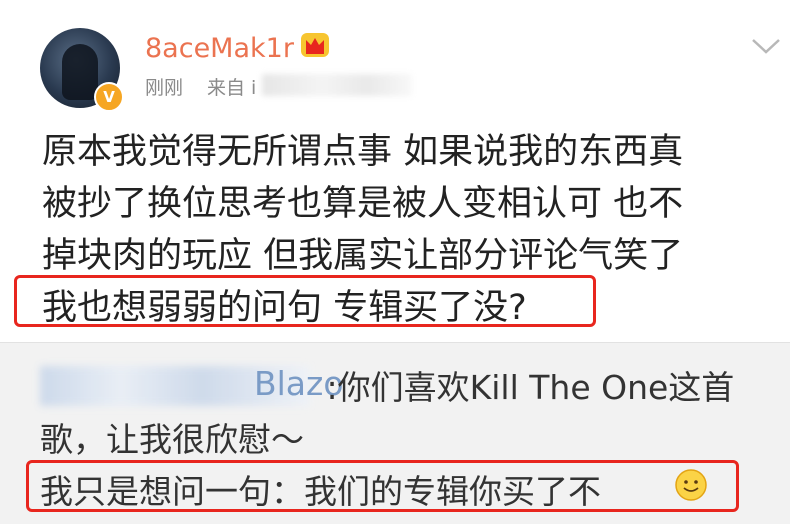 Image resolution: width=790 pixels, height=524 pixels. Describe the element at coordinates (363, 204) in the screenshot. I see `post-line: 被抄了换位思考也算是被人变相认可 也不` at that location.